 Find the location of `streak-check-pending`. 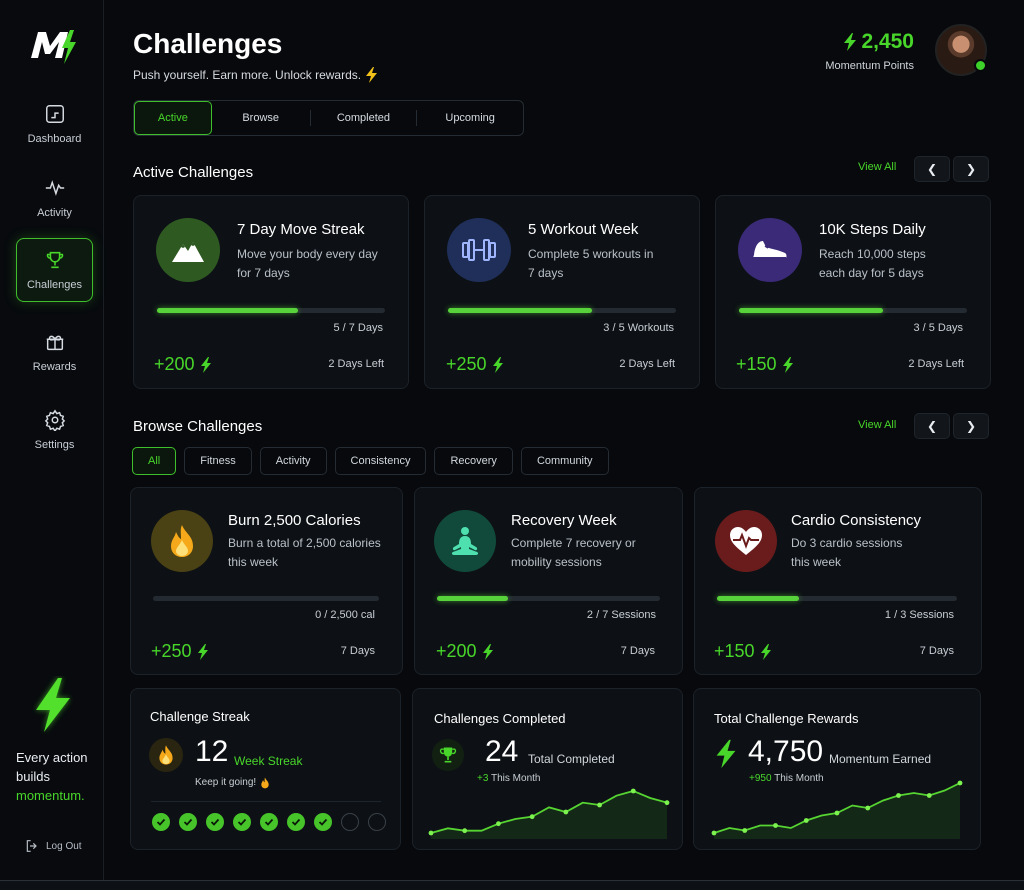

streak-check-pending is located at coordinates (377, 822).